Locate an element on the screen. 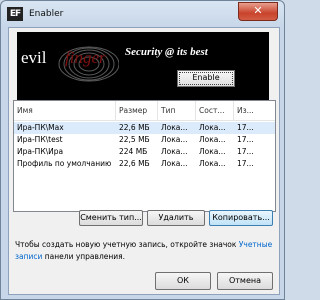  info-text-after: панели управления. is located at coordinates (84, 256).